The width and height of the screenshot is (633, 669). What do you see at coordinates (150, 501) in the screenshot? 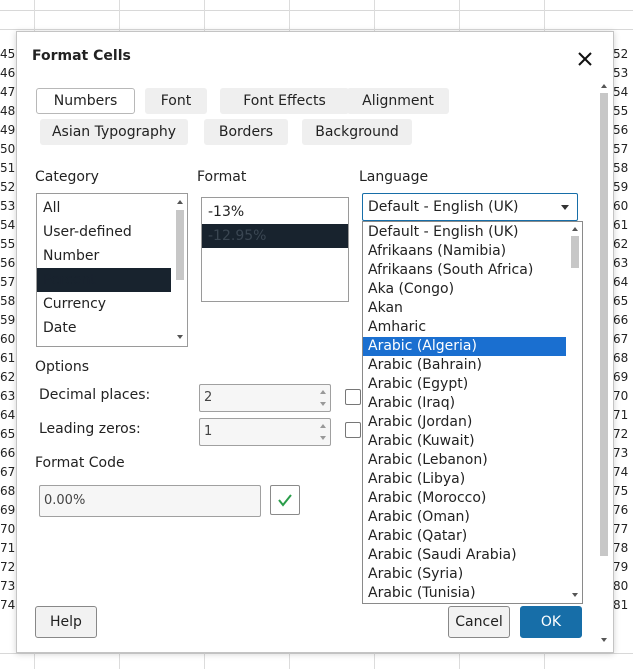
I see `format-code-input: 0.00%` at bounding box center [150, 501].